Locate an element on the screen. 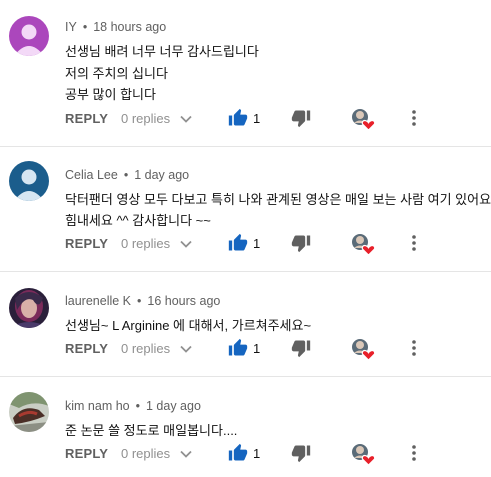 This screenshot has height=477, width=491. comment-meta: laurenelle K • 16 hours ago is located at coordinates (142, 301).